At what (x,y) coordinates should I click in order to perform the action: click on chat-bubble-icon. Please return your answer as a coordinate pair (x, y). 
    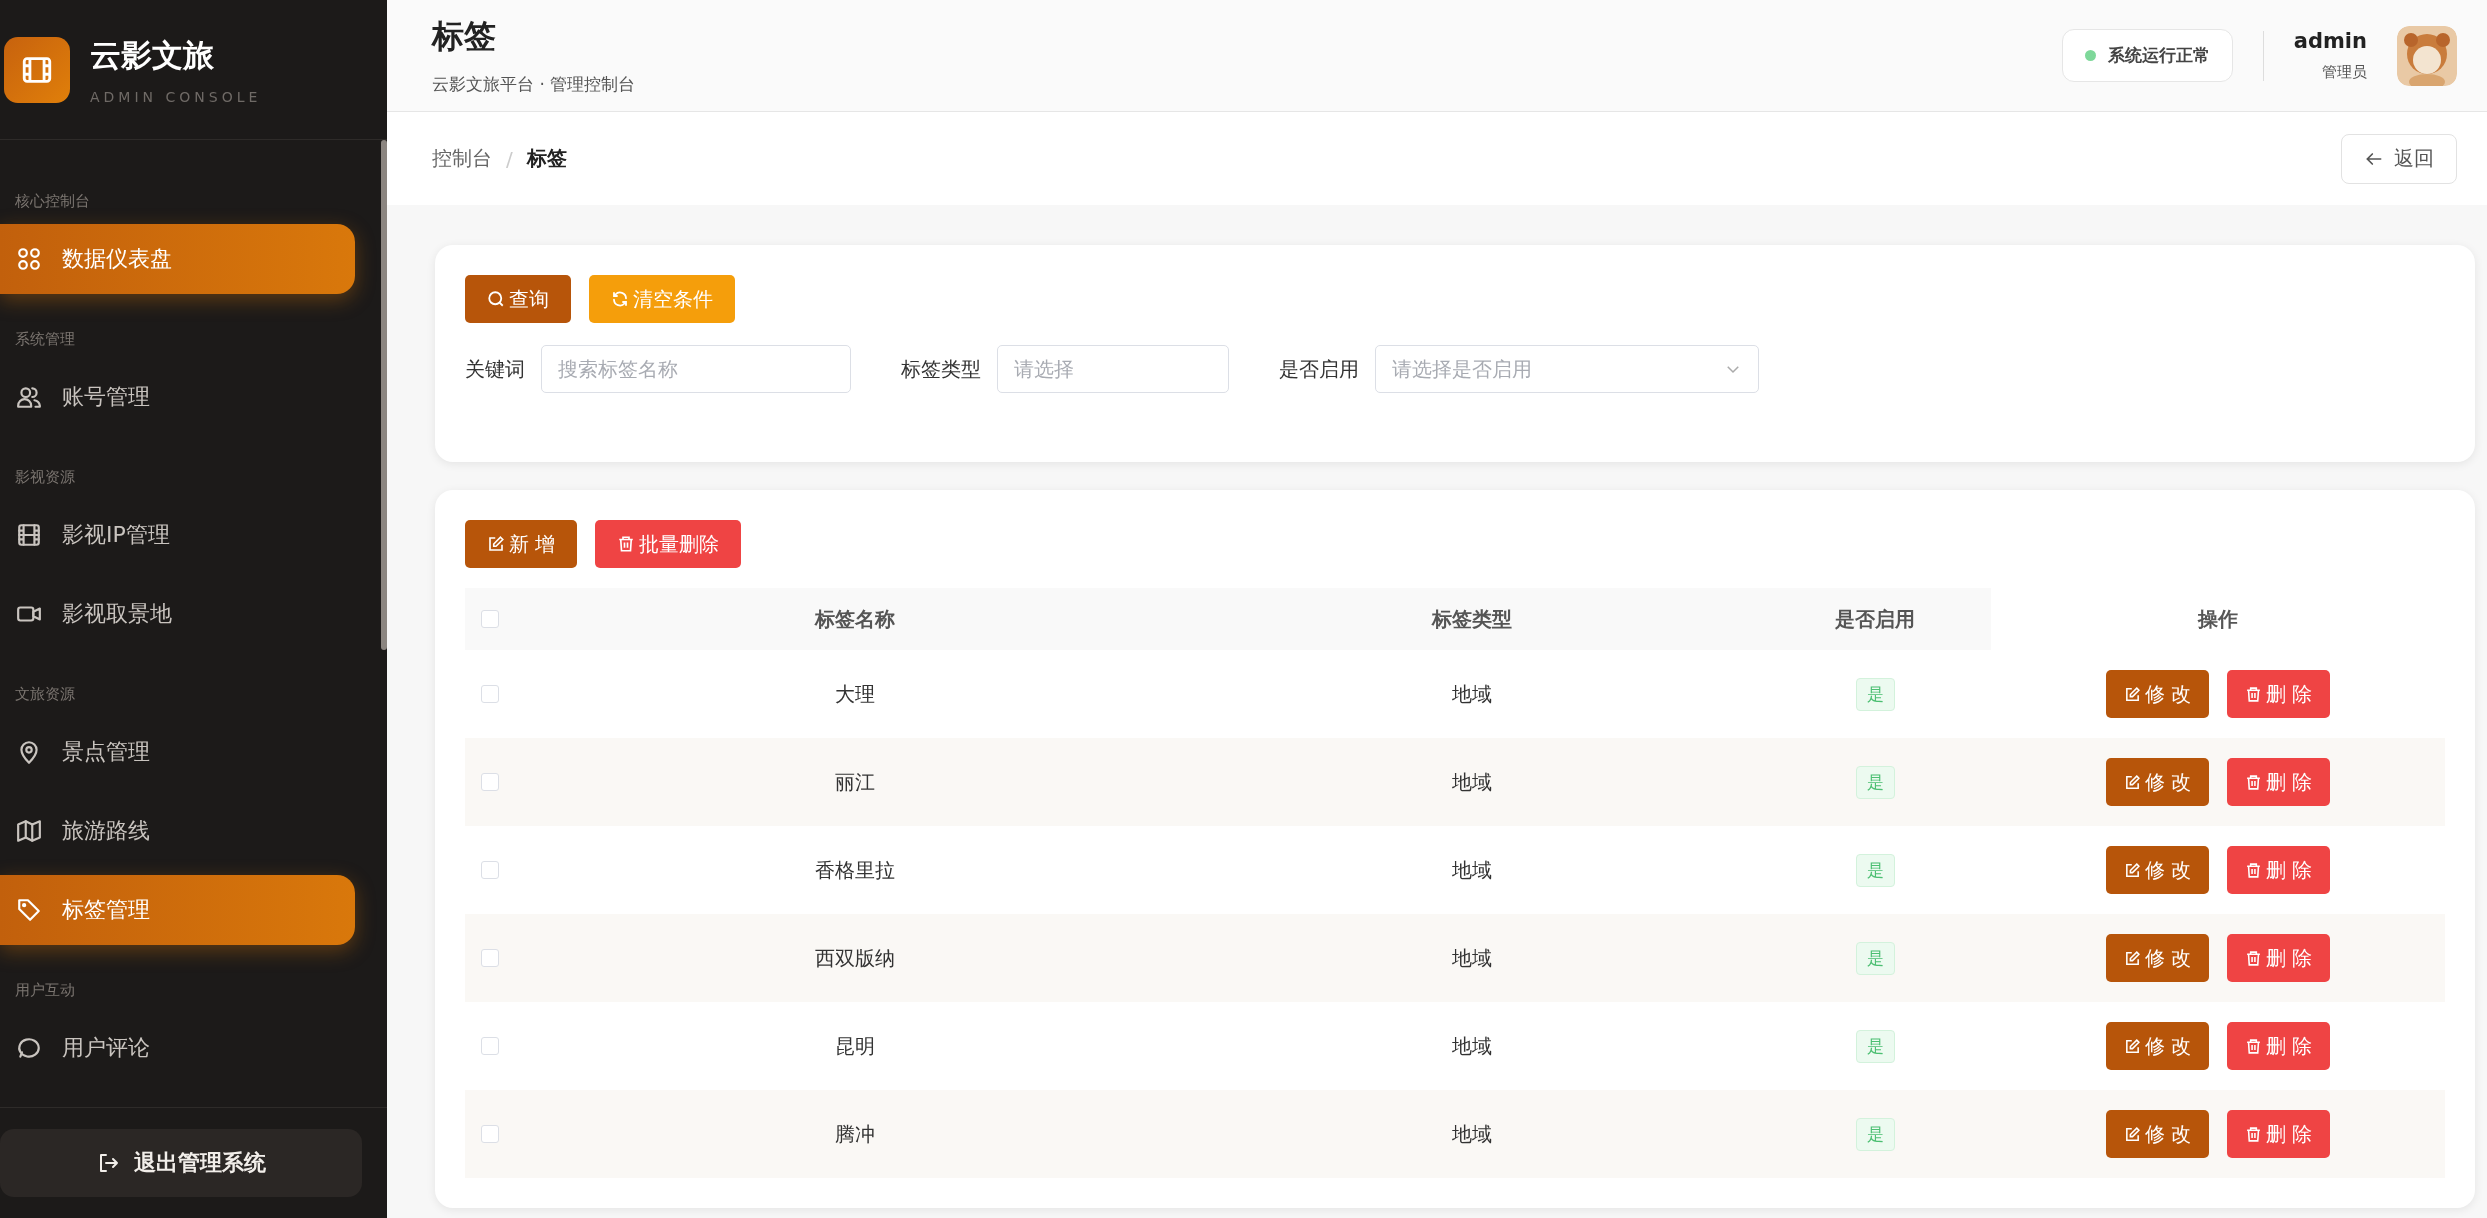
    Looking at the image, I should click on (29, 1048).